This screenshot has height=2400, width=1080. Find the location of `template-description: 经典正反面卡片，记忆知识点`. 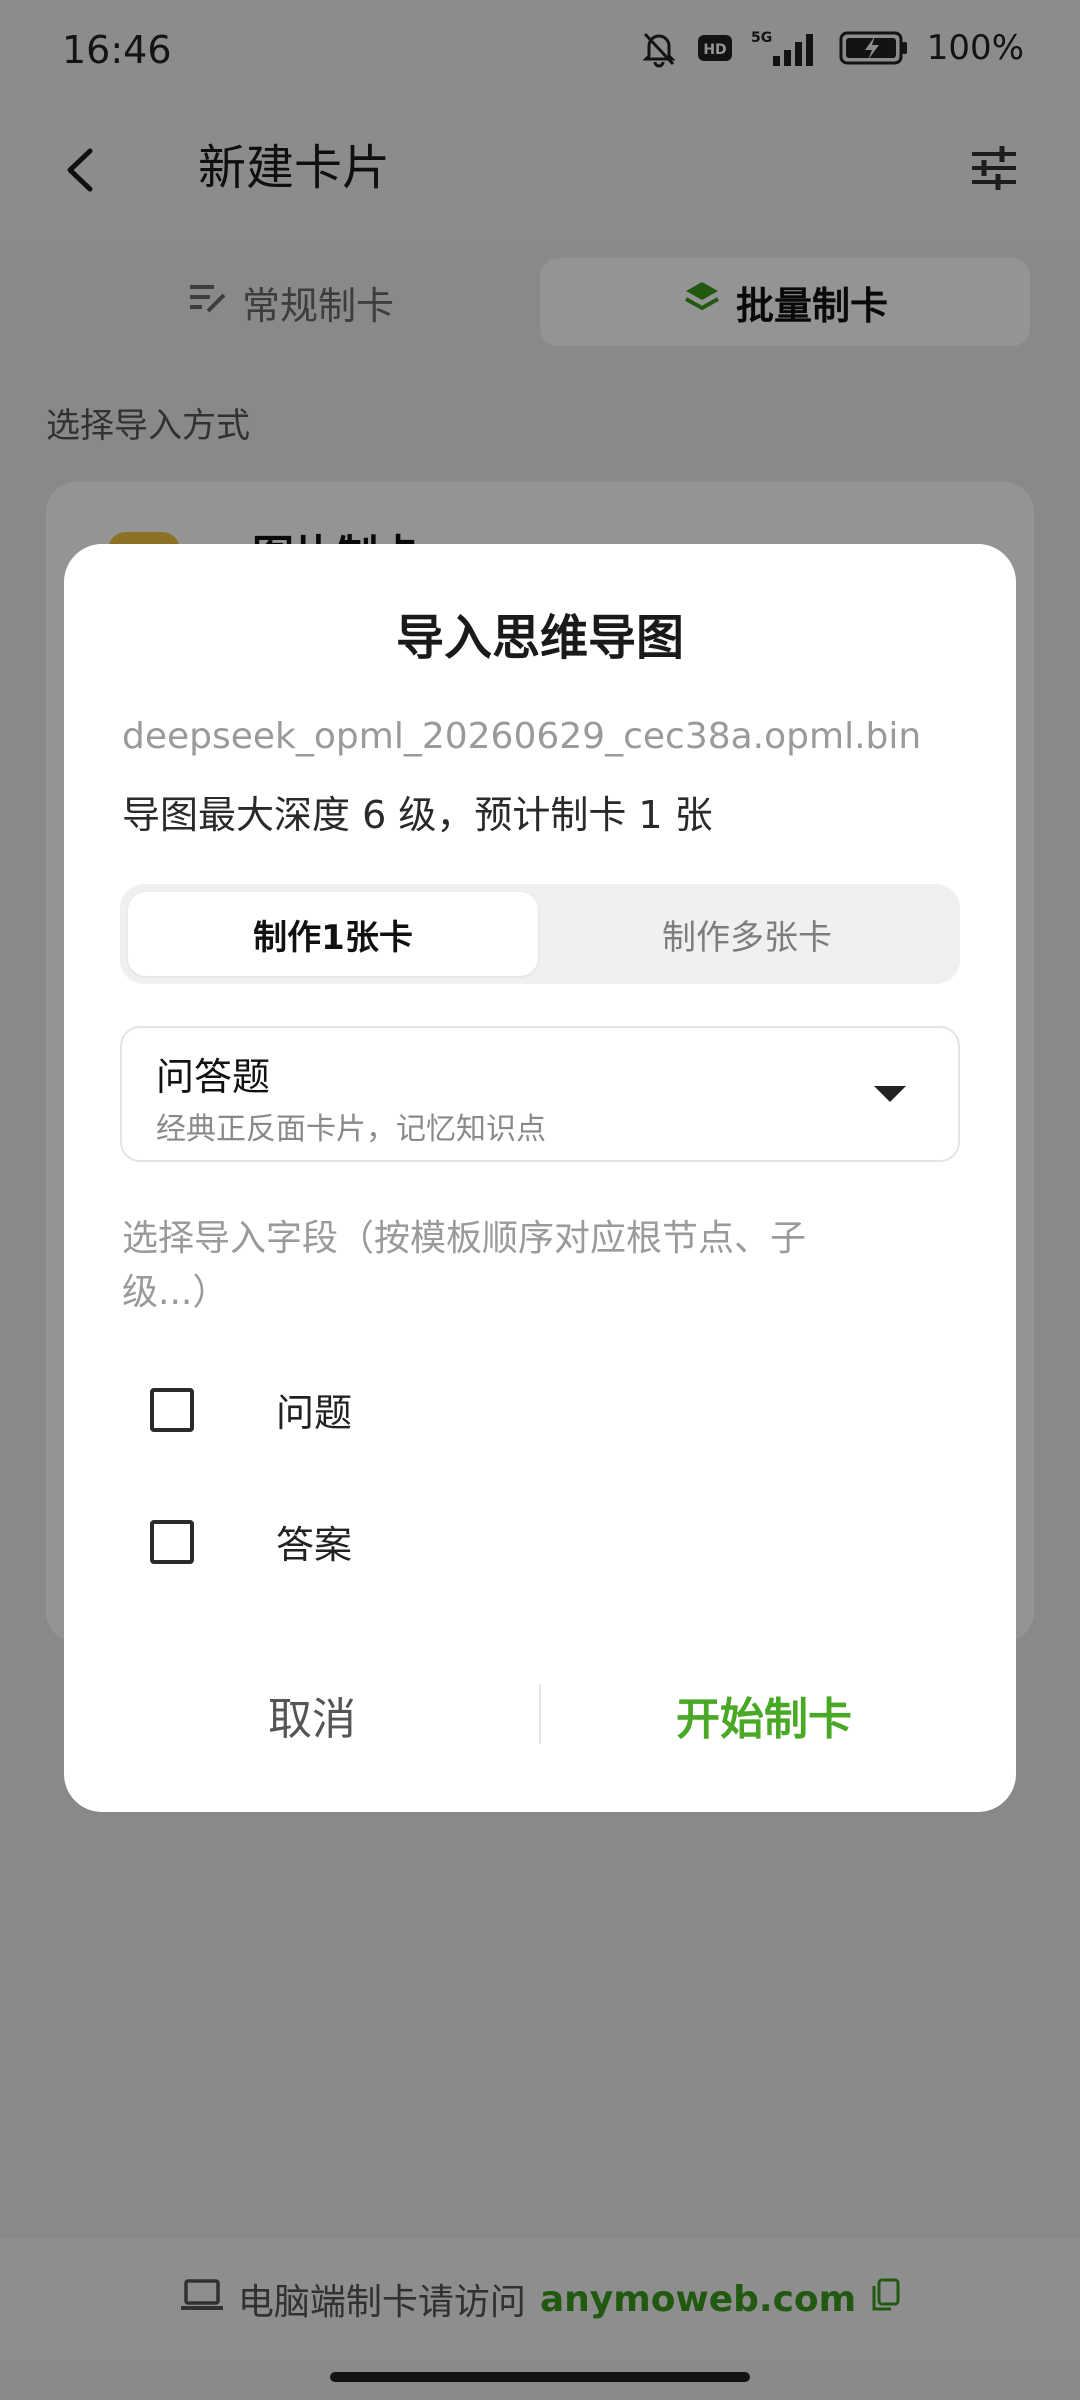

template-description: 经典正反面卡片，记忆知识点 is located at coordinates (351, 1129).